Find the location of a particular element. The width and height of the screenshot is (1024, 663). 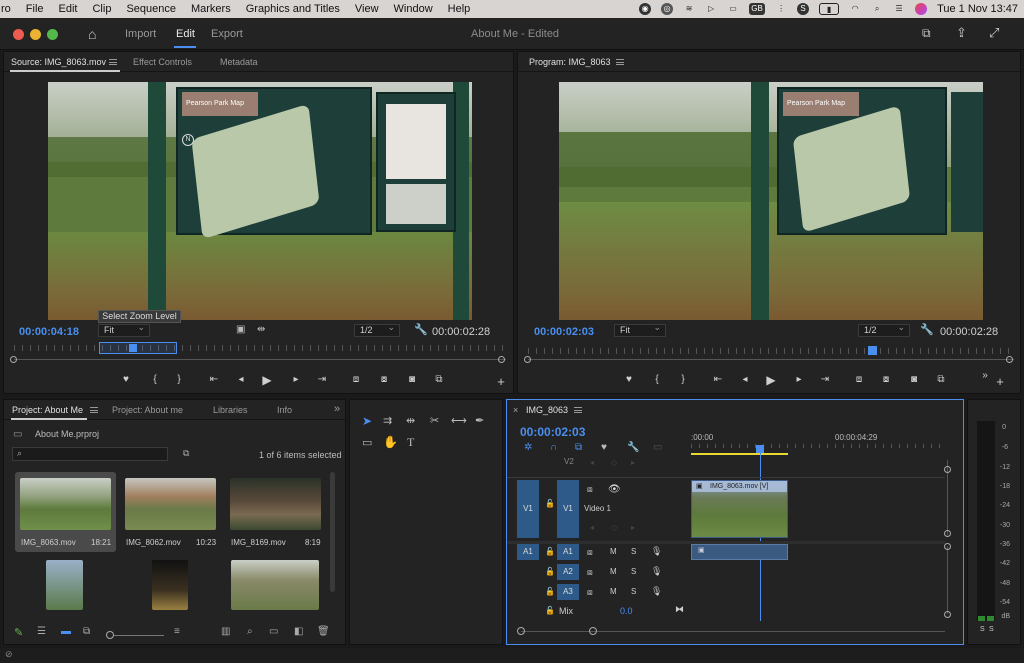

track-a3-target: A3 is located at coordinates (568, 592).